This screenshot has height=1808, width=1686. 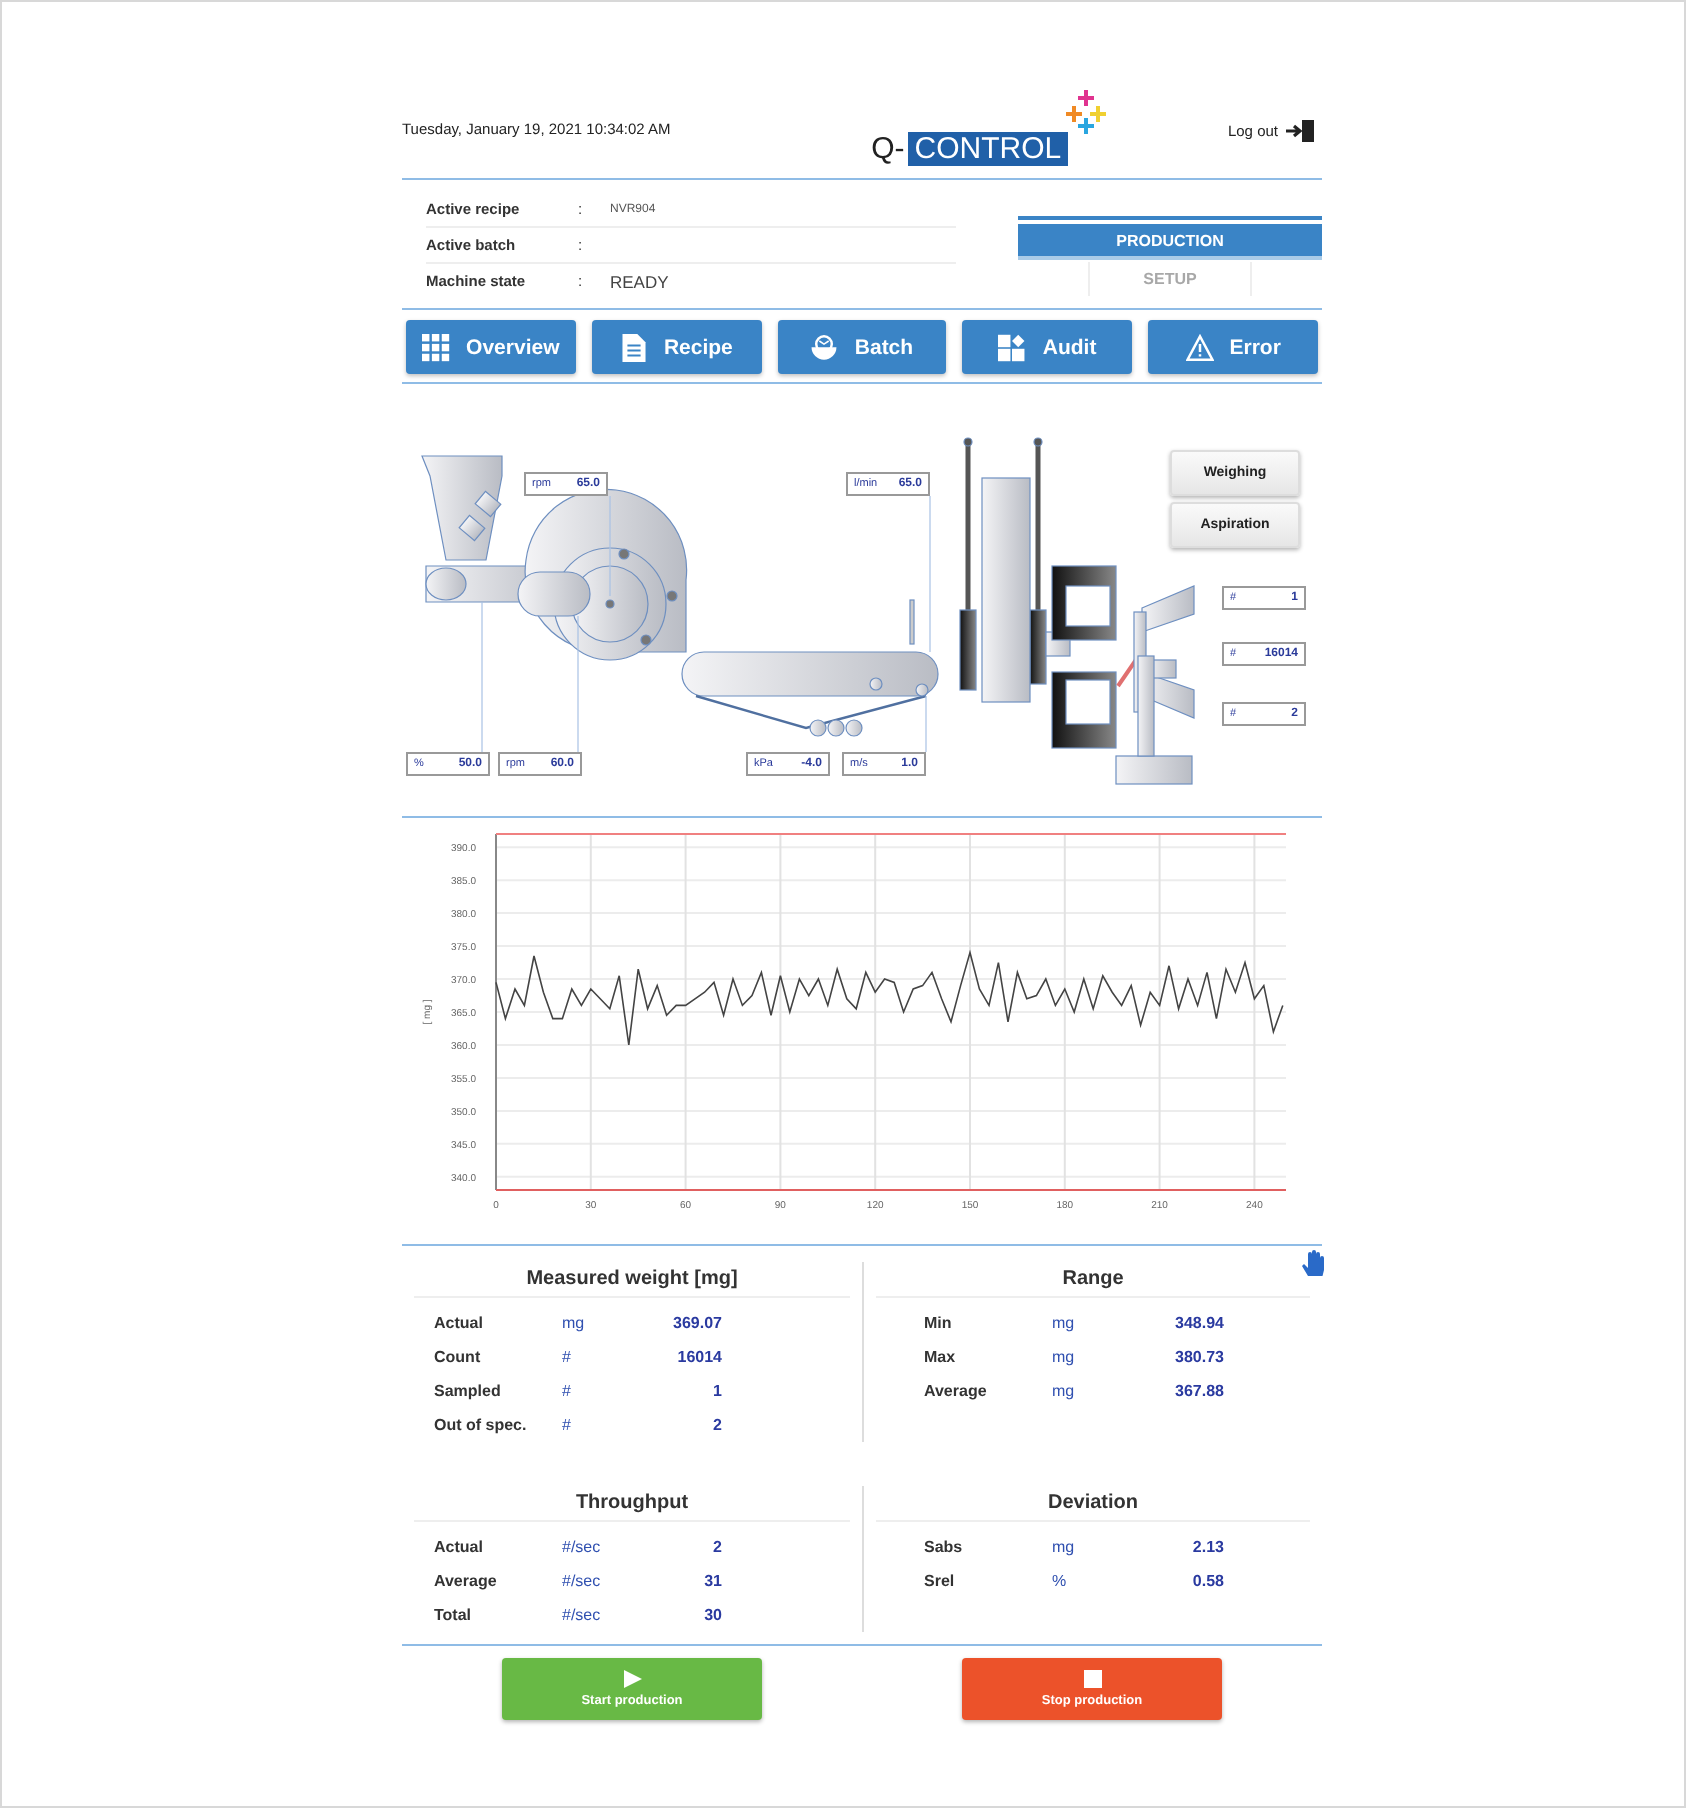 I want to click on mode-tab: SETUP, so click(x=1170, y=279).